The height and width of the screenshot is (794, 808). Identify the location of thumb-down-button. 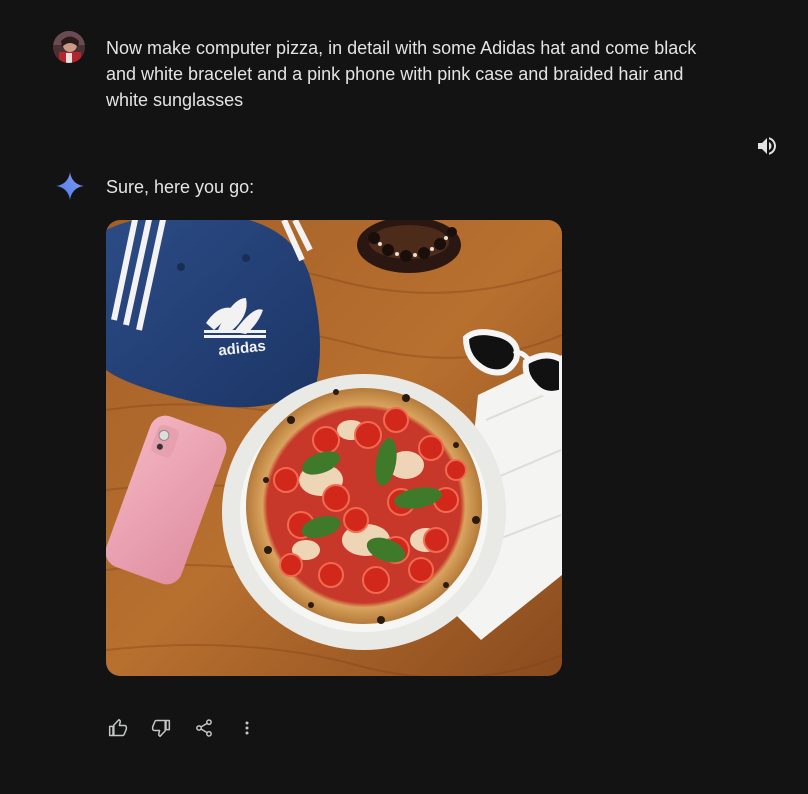
(161, 728).